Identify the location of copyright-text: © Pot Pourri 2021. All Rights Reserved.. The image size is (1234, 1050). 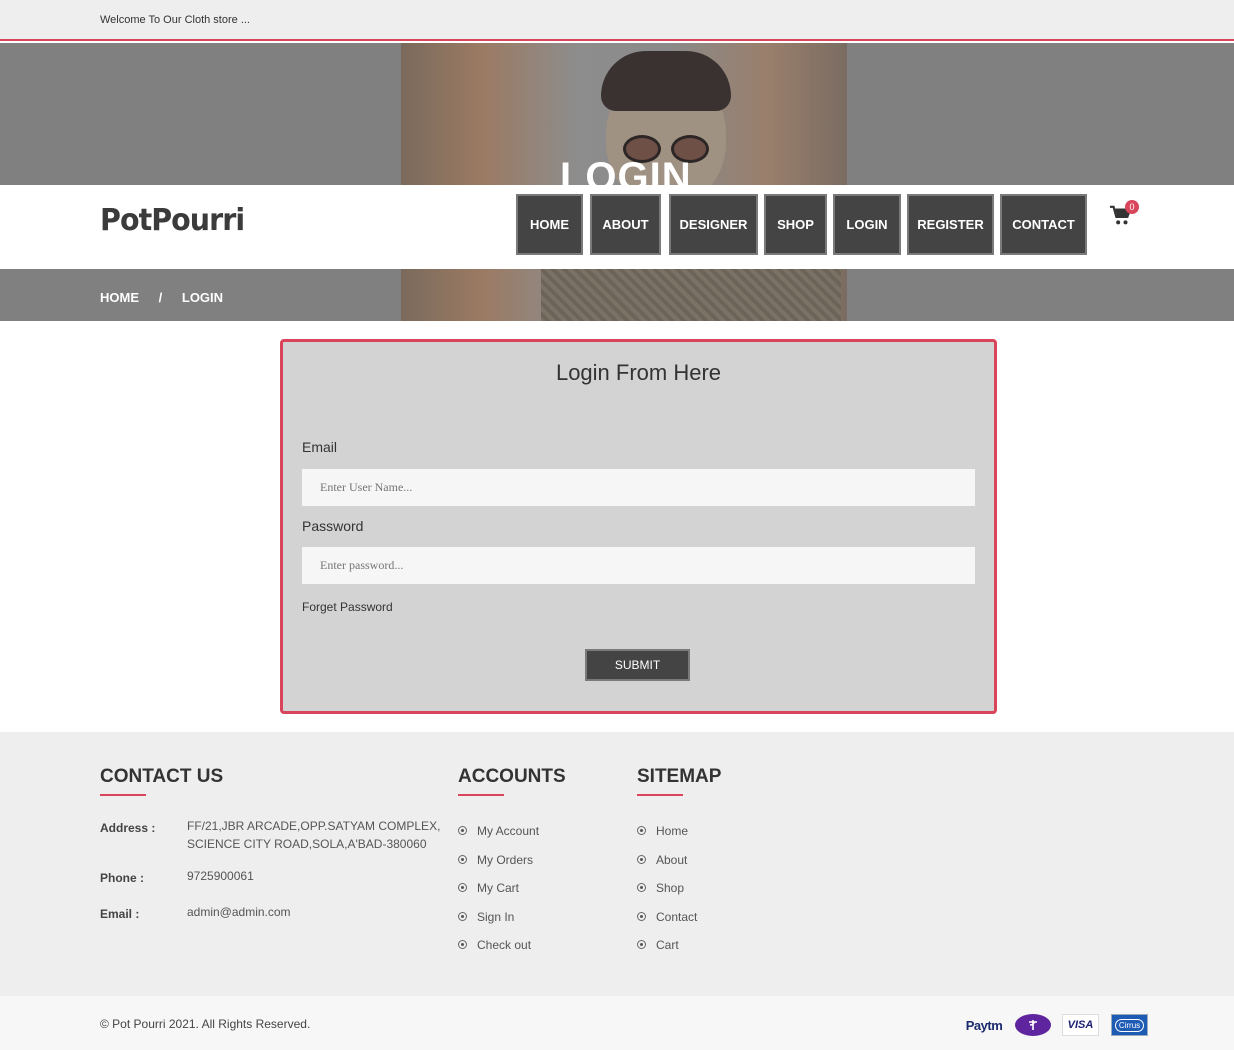
(205, 1024).